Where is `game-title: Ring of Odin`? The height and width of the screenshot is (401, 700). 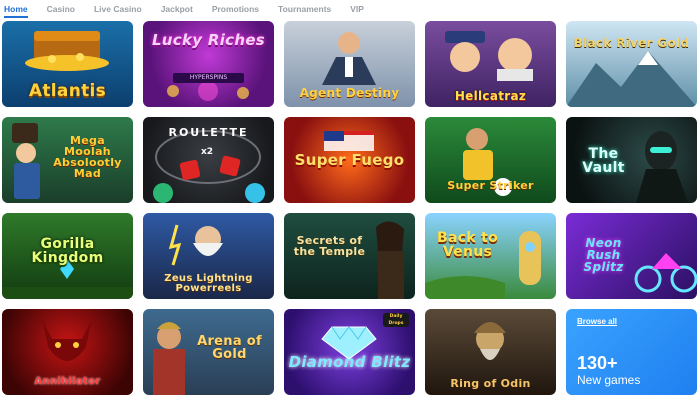
game-title: Ring of Odin is located at coordinates (490, 383).